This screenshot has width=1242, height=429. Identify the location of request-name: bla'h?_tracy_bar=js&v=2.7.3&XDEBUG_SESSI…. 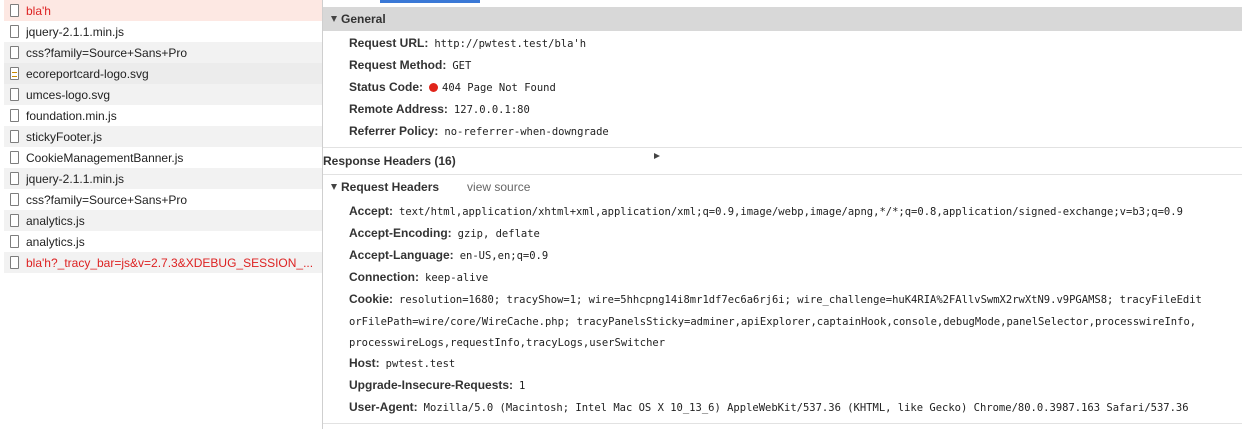
(170, 262).